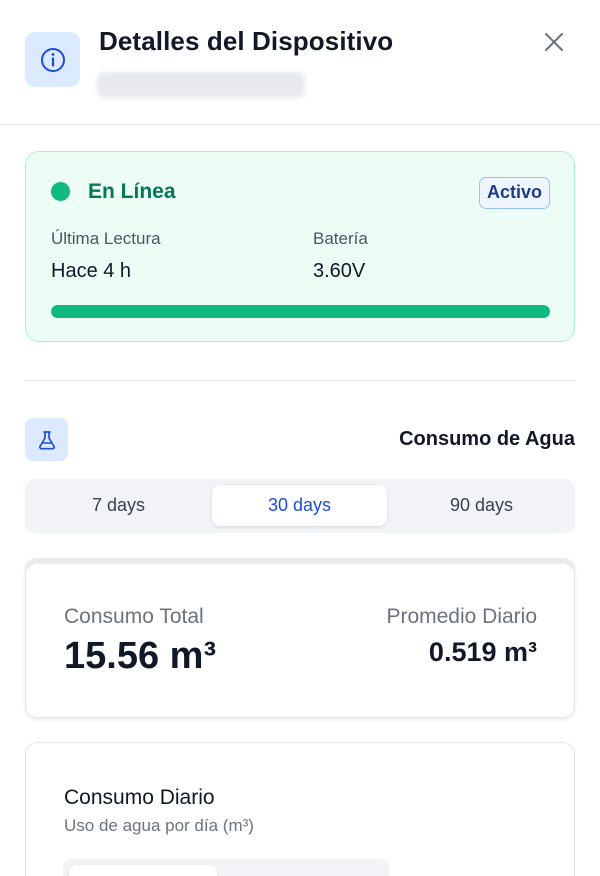 The image size is (600, 876). I want to click on section-divider, so click(300, 380).